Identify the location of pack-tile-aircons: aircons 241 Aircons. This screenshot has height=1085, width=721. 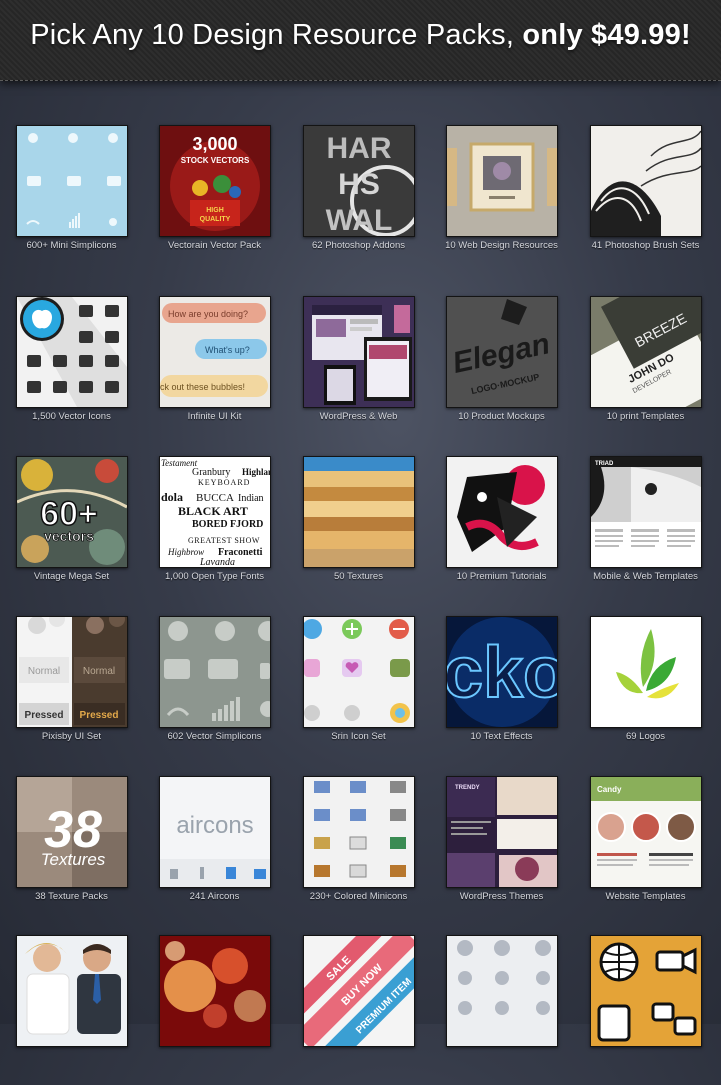
(214, 851).